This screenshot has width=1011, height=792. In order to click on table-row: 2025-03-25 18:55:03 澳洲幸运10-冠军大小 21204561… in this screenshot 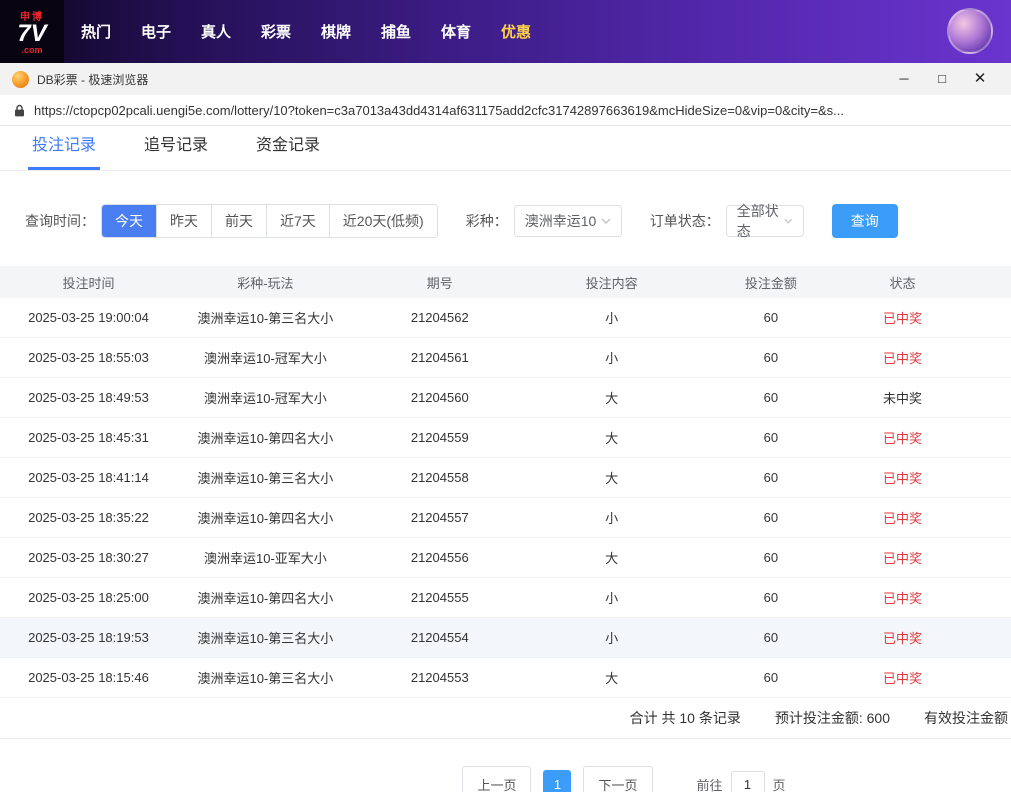, I will do `click(505, 358)`.